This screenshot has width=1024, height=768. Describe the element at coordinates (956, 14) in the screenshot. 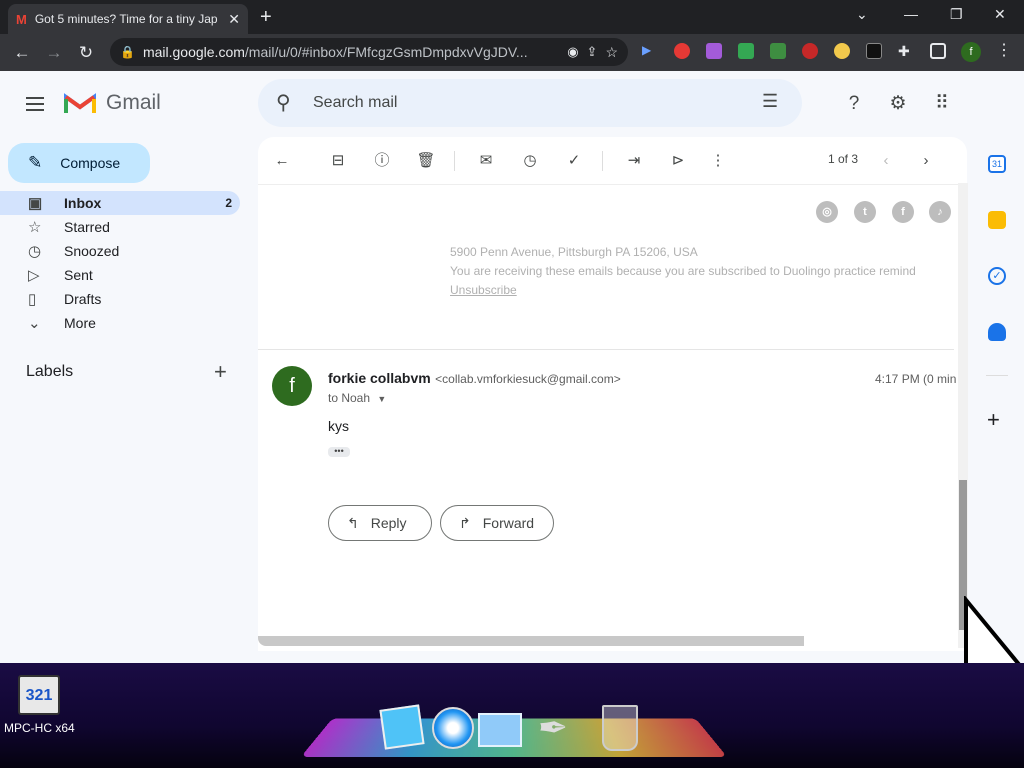

I see `restore-window-button: ❐` at that location.